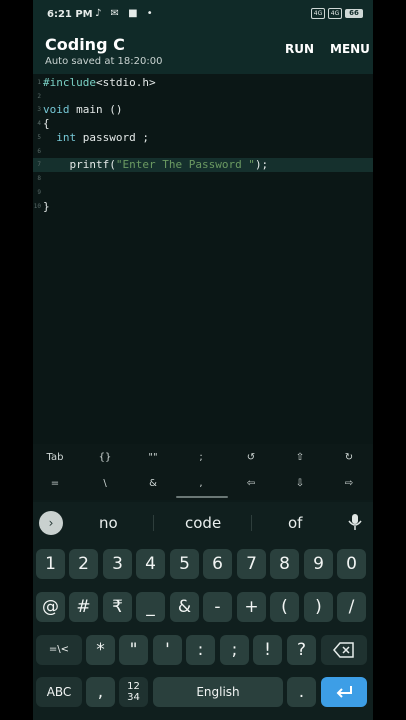 This screenshot has height=720, width=406. What do you see at coordinates (201, 483) in the screenshot?
I see `comma-key: ,` at bounding box center [201, 483].